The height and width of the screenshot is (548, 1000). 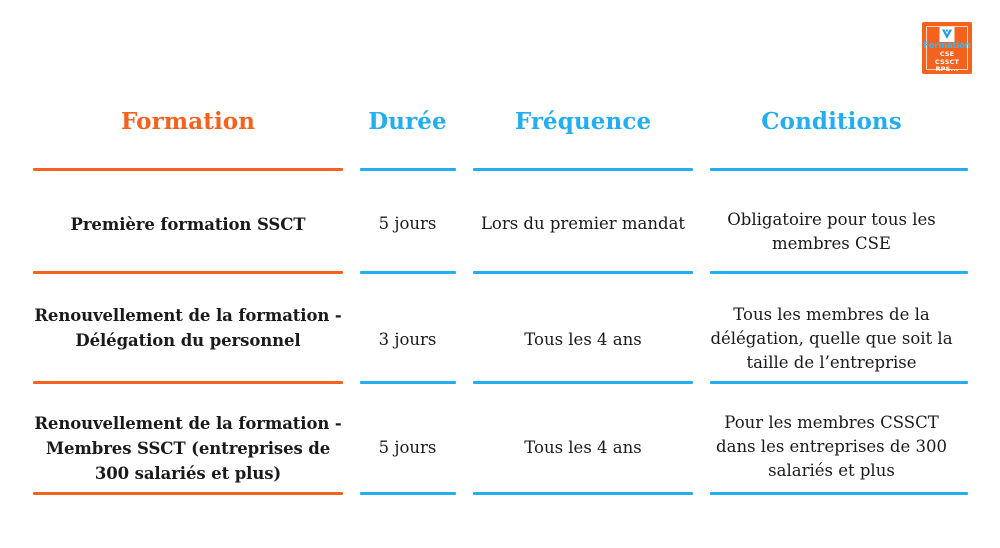 What do you see at coordinates (583, 272) in the screenshot?
I see `divider-row1-frequence` at bounding box center [583, 272].